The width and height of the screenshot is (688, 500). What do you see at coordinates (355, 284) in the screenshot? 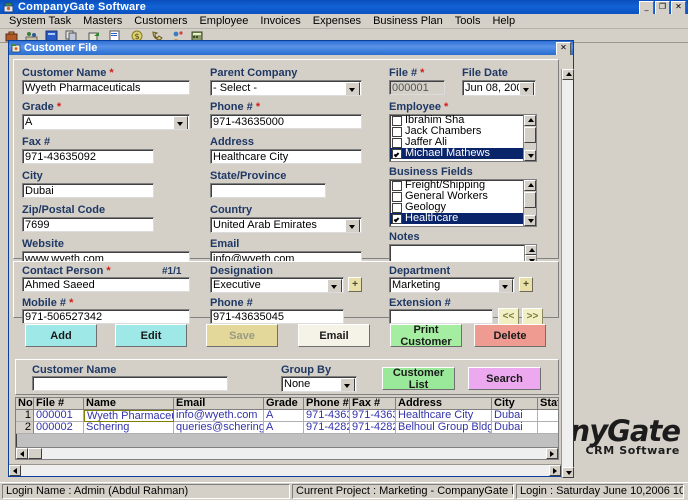
I see `add-designation-button: +` at bounding box center [355, 284].